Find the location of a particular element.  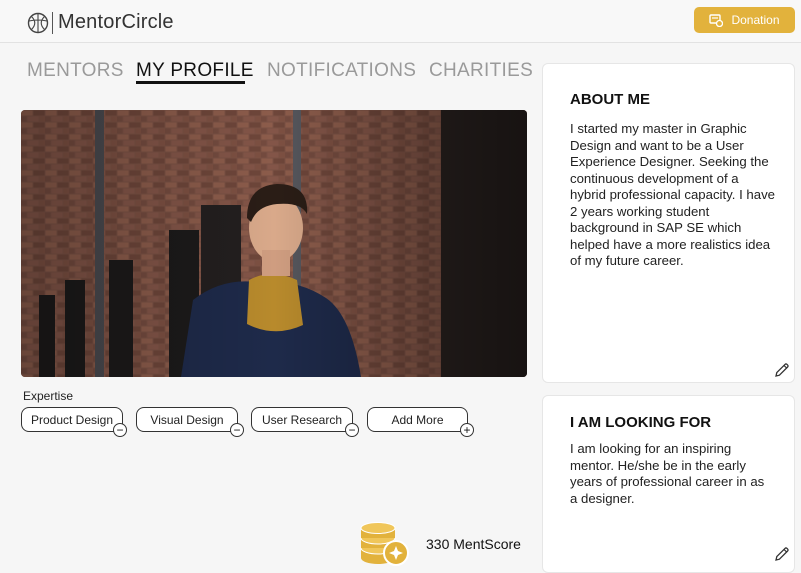

logo: MentorCircle is located at coordinates (100, 22).